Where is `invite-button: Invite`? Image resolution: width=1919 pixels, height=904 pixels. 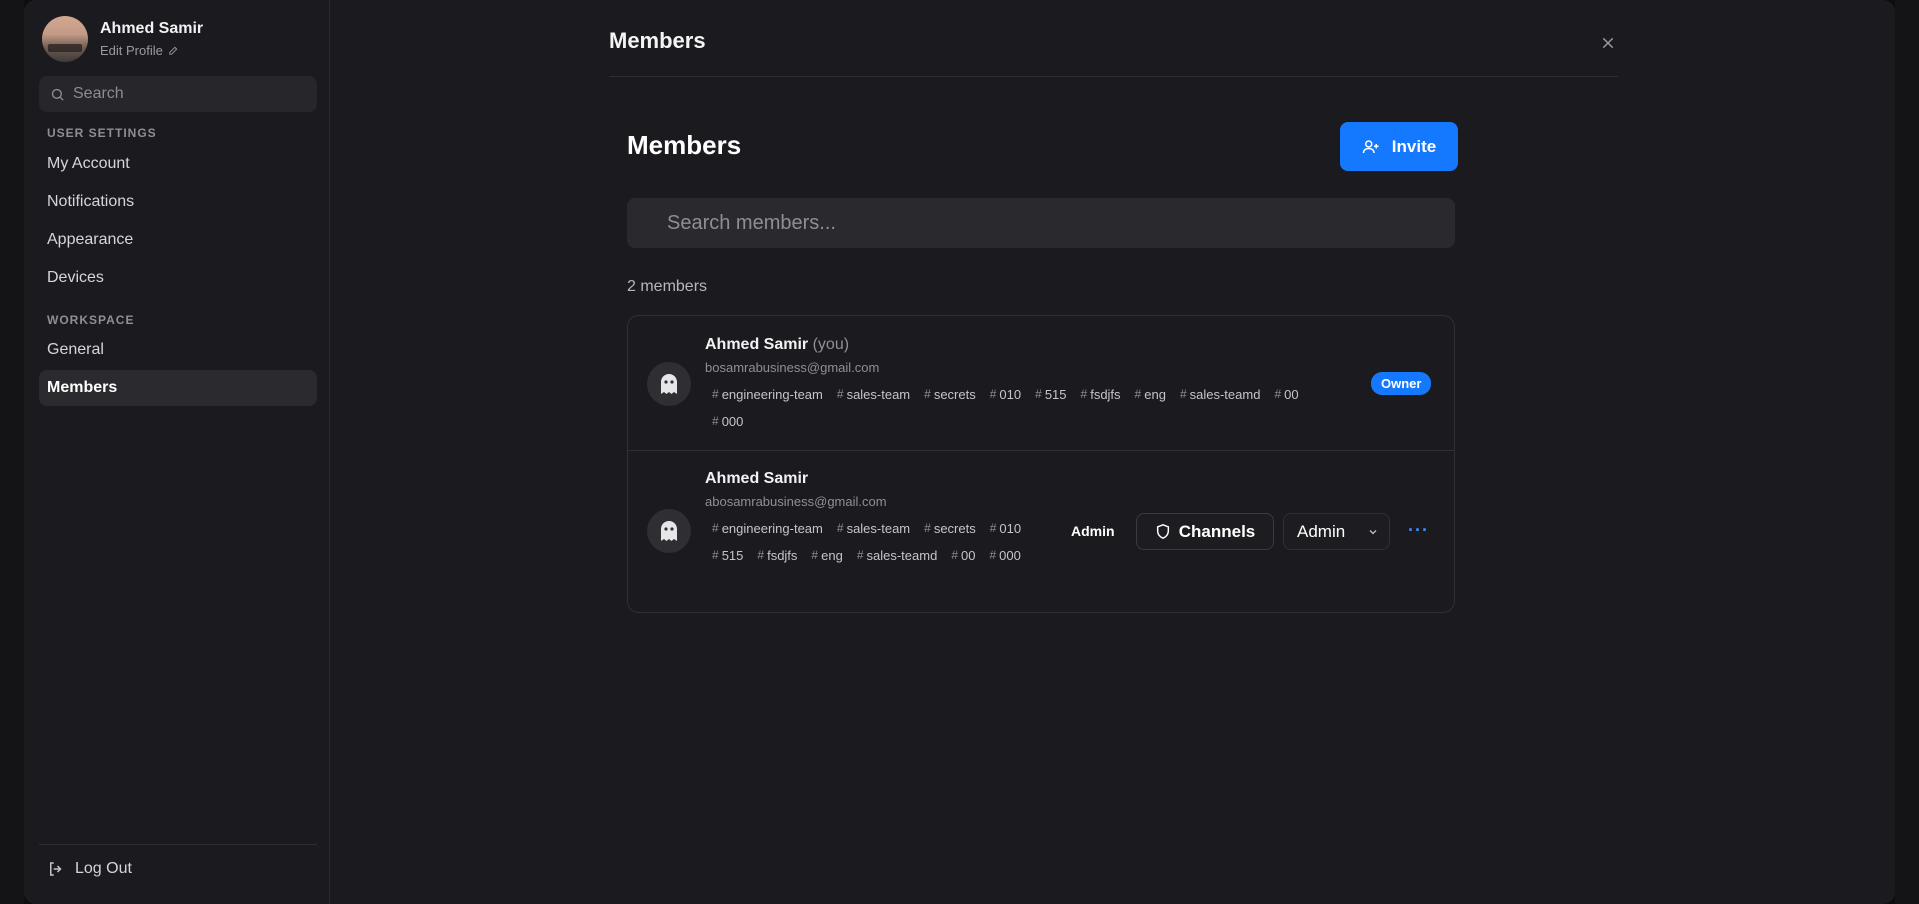 invite-button: Invite is located at coordinates (1399, 146).